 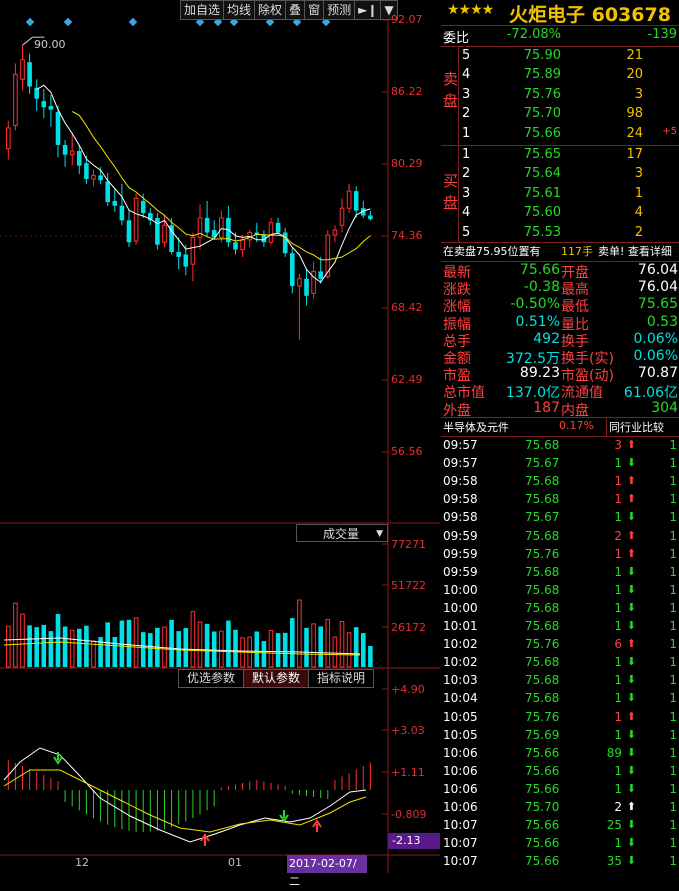 I want to click on sell-price: 75.66, so click(x=542, y=133).